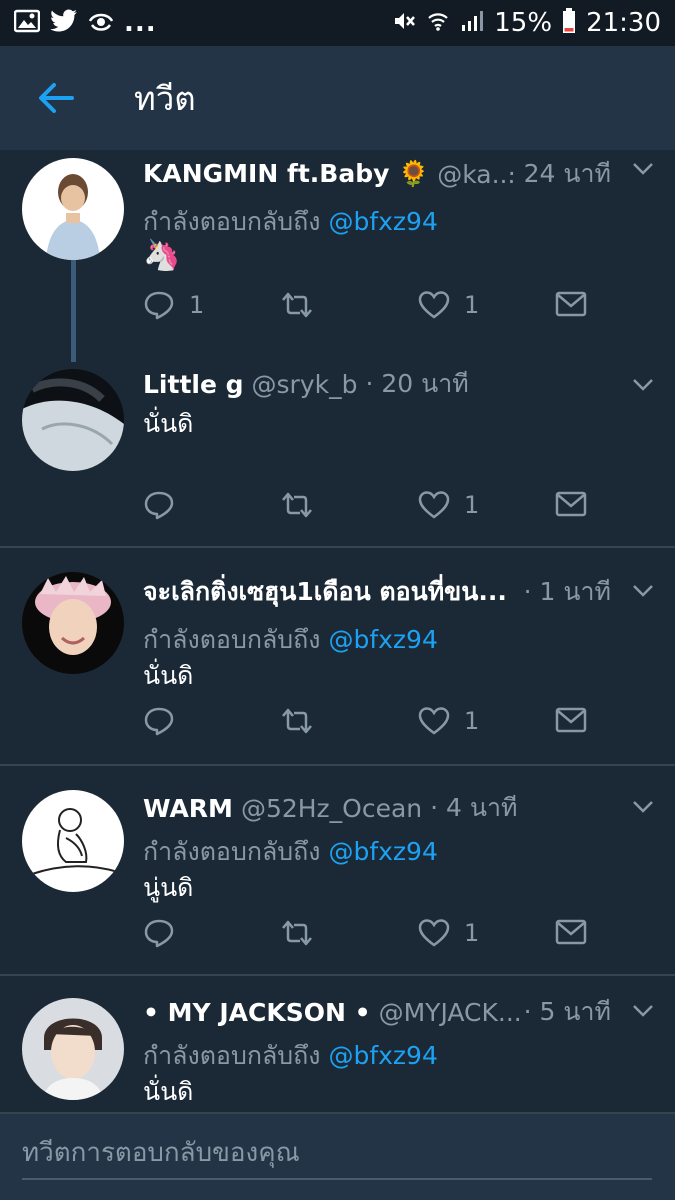 This screenshot has width=675, height=1200. I want to click on twitter-bird-icon, so click(64, 23).